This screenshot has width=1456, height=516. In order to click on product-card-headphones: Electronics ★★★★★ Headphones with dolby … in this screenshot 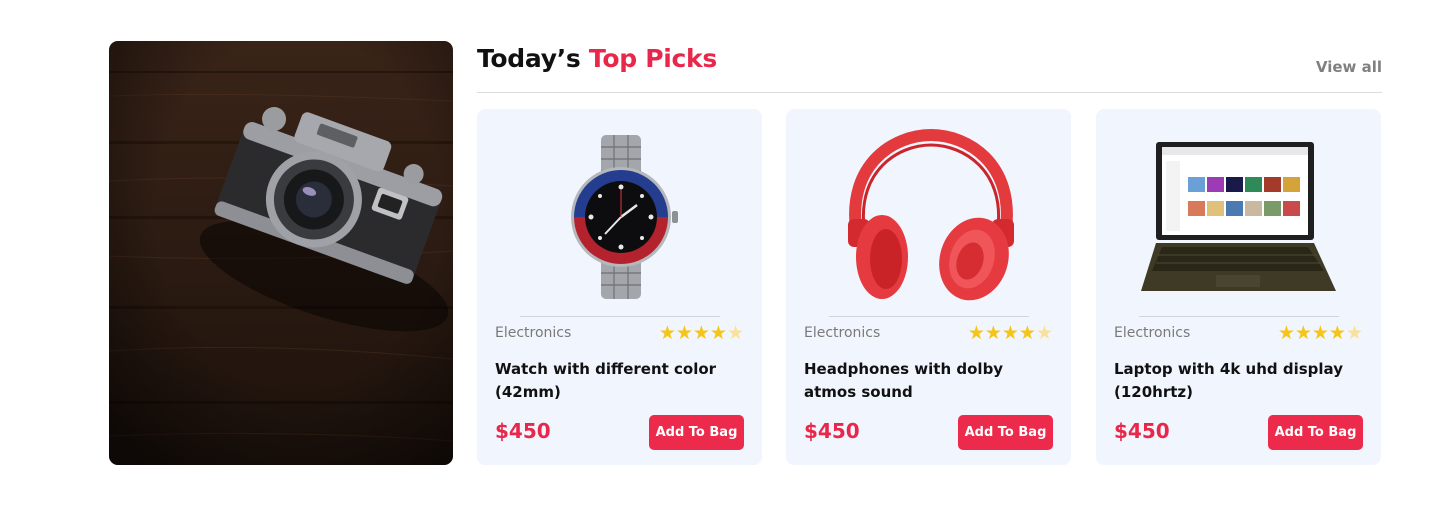, I will do `click(928, 287)`.